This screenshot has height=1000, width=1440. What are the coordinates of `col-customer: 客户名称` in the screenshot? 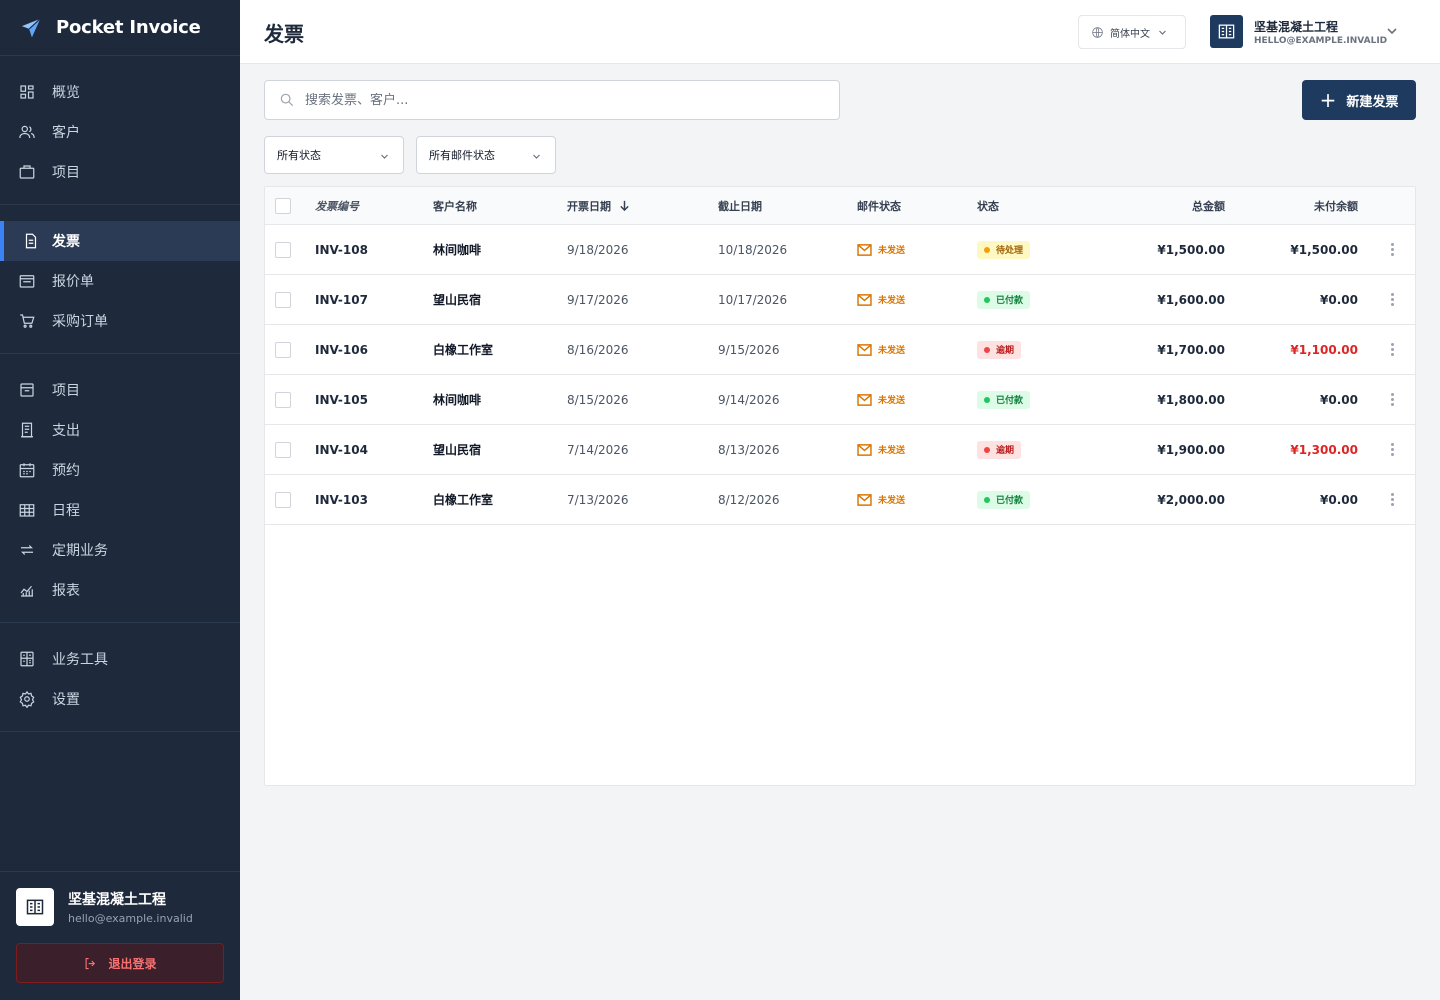 It's located at (455, 205).